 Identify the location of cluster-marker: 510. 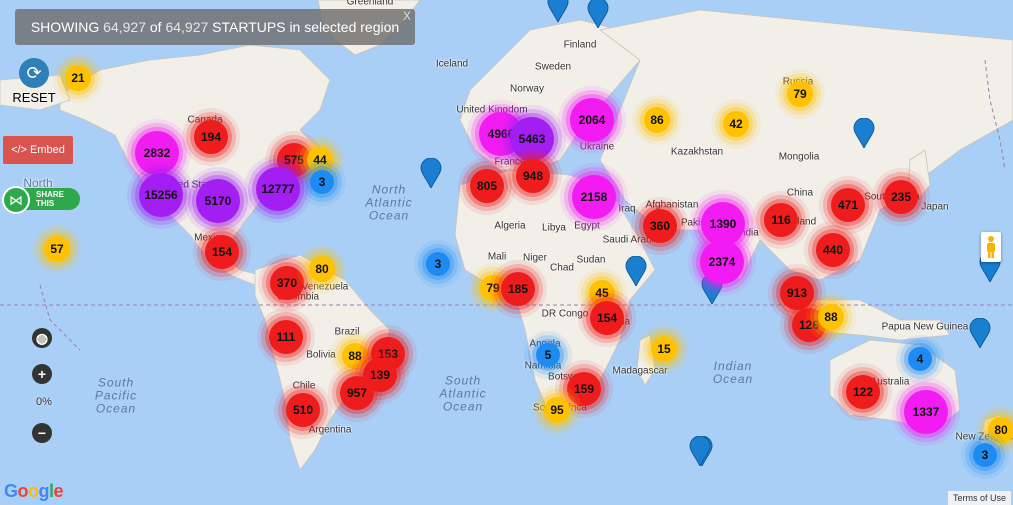
(303, 410).